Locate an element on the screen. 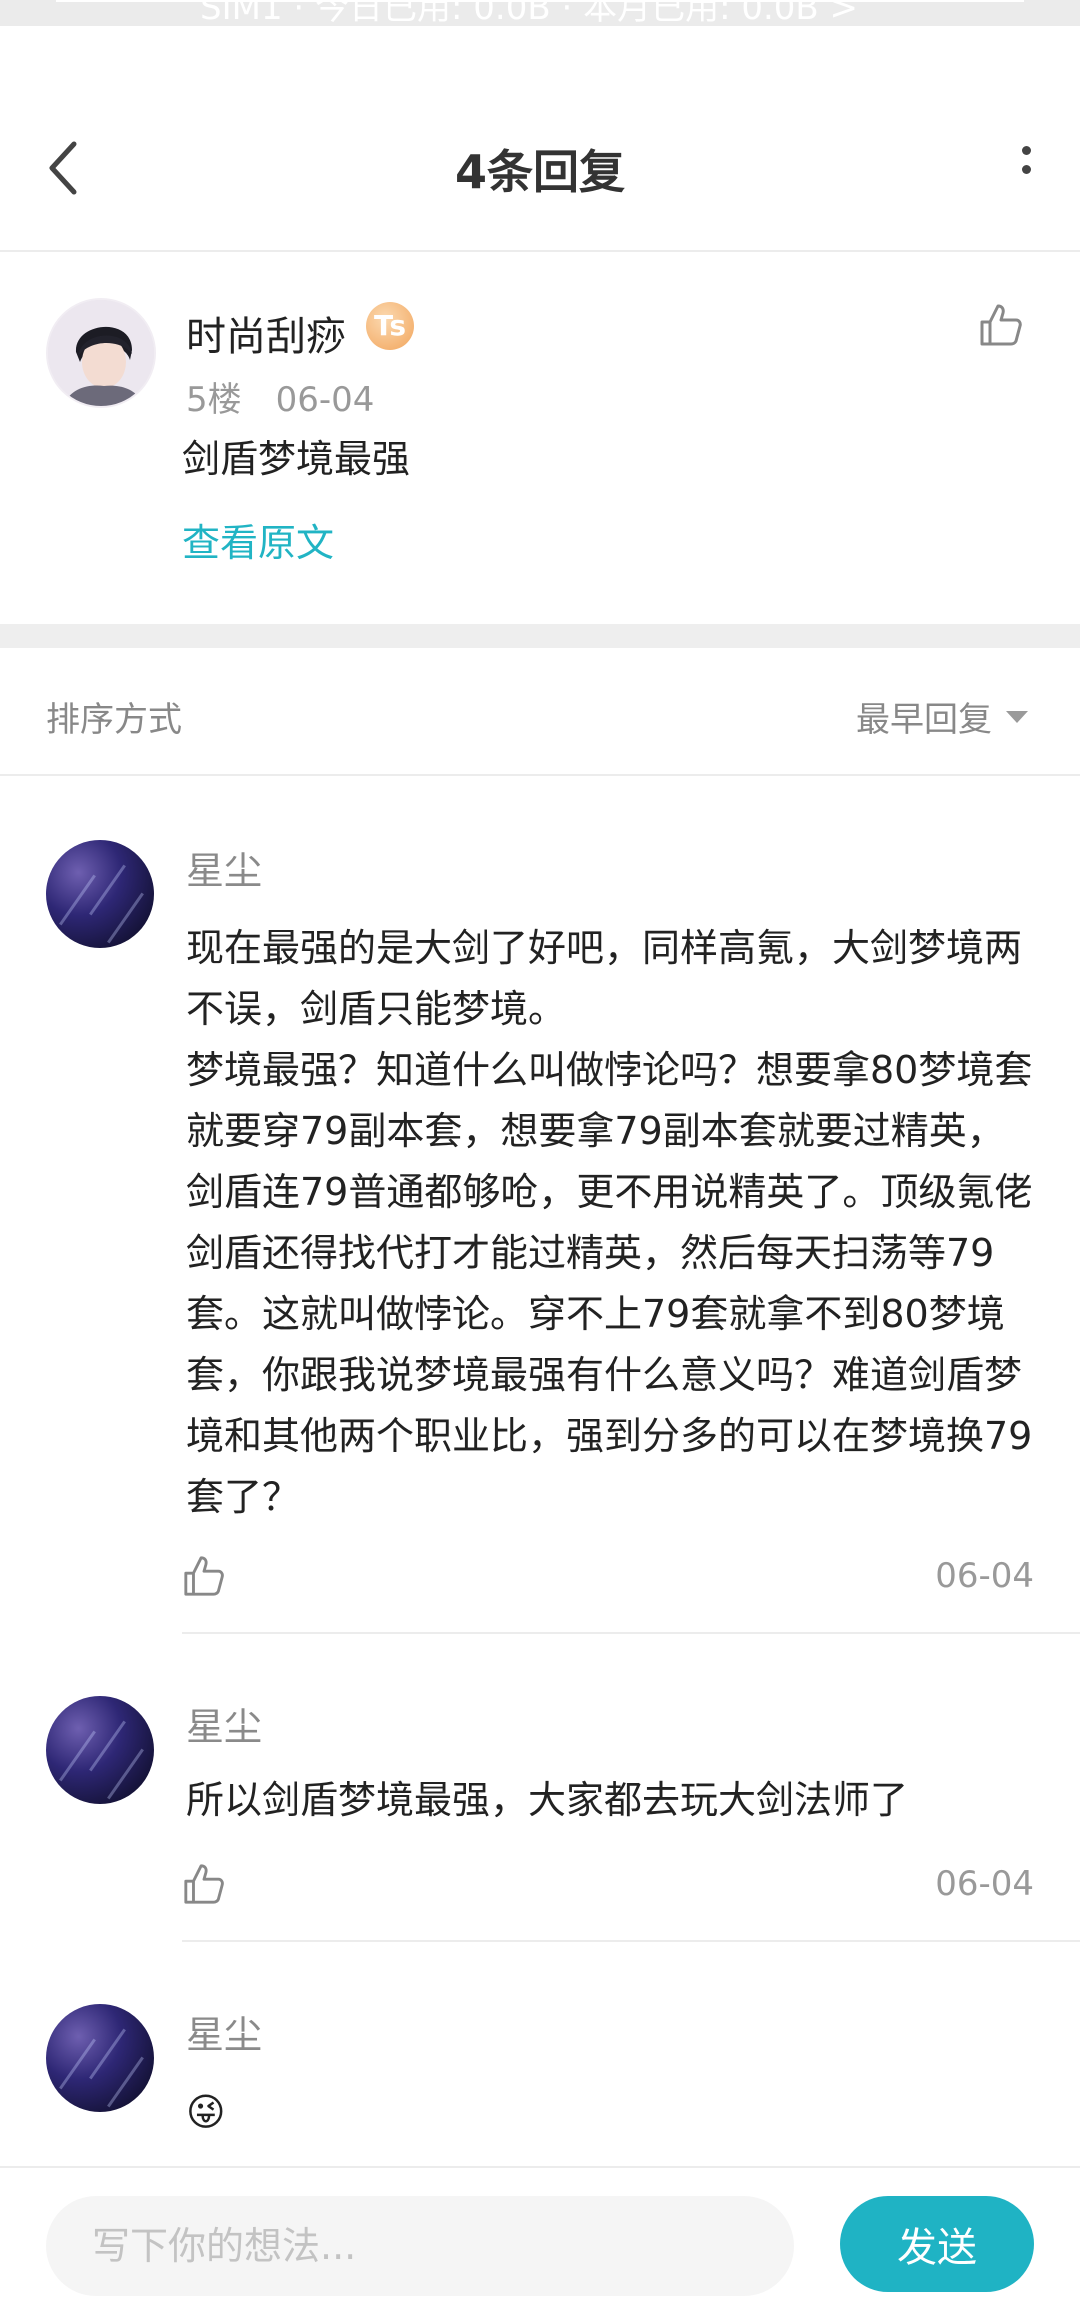 The height and width of the screenshot is (2316, 1080). view-original-link: 查看原文 is located at coordinates (258, 539).